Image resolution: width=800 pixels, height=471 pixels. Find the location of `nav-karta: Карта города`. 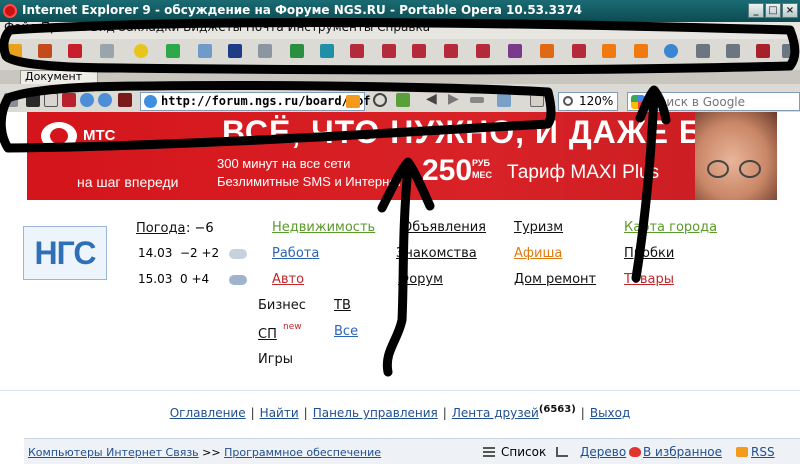

nav-karta: Карта города is located at coordinates (670, 227).